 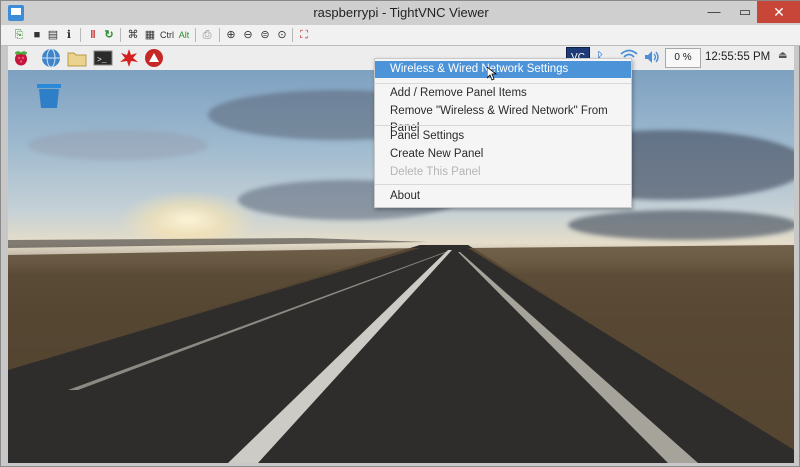 I want to click on menu-item-add-remove-panel-items: Add / Remove Panel Items, so click(x=503, y=93).